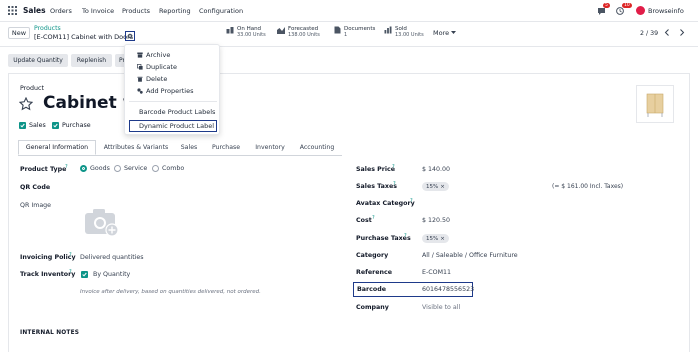  What do you see at coordinates (111, 274) in the screenshot?
I see `track-inventory-value: By Quantity` at bounding box center [111, 274].